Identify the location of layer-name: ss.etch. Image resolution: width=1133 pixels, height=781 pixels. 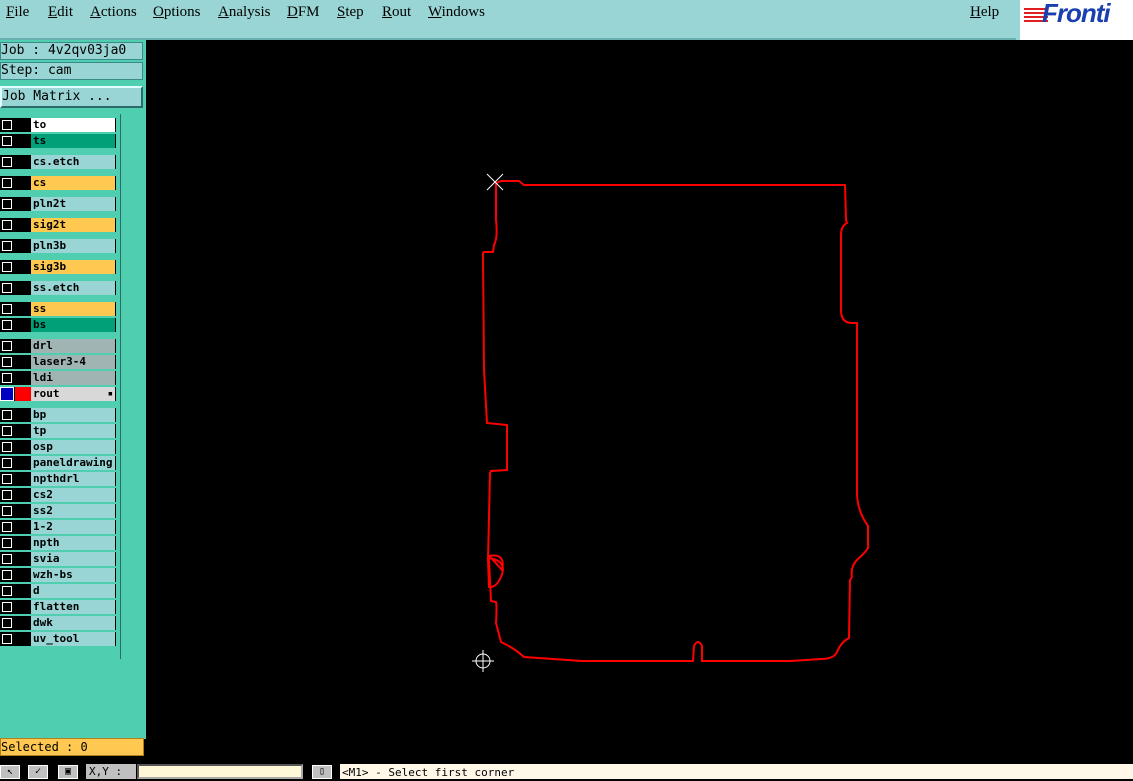
(73, 288).